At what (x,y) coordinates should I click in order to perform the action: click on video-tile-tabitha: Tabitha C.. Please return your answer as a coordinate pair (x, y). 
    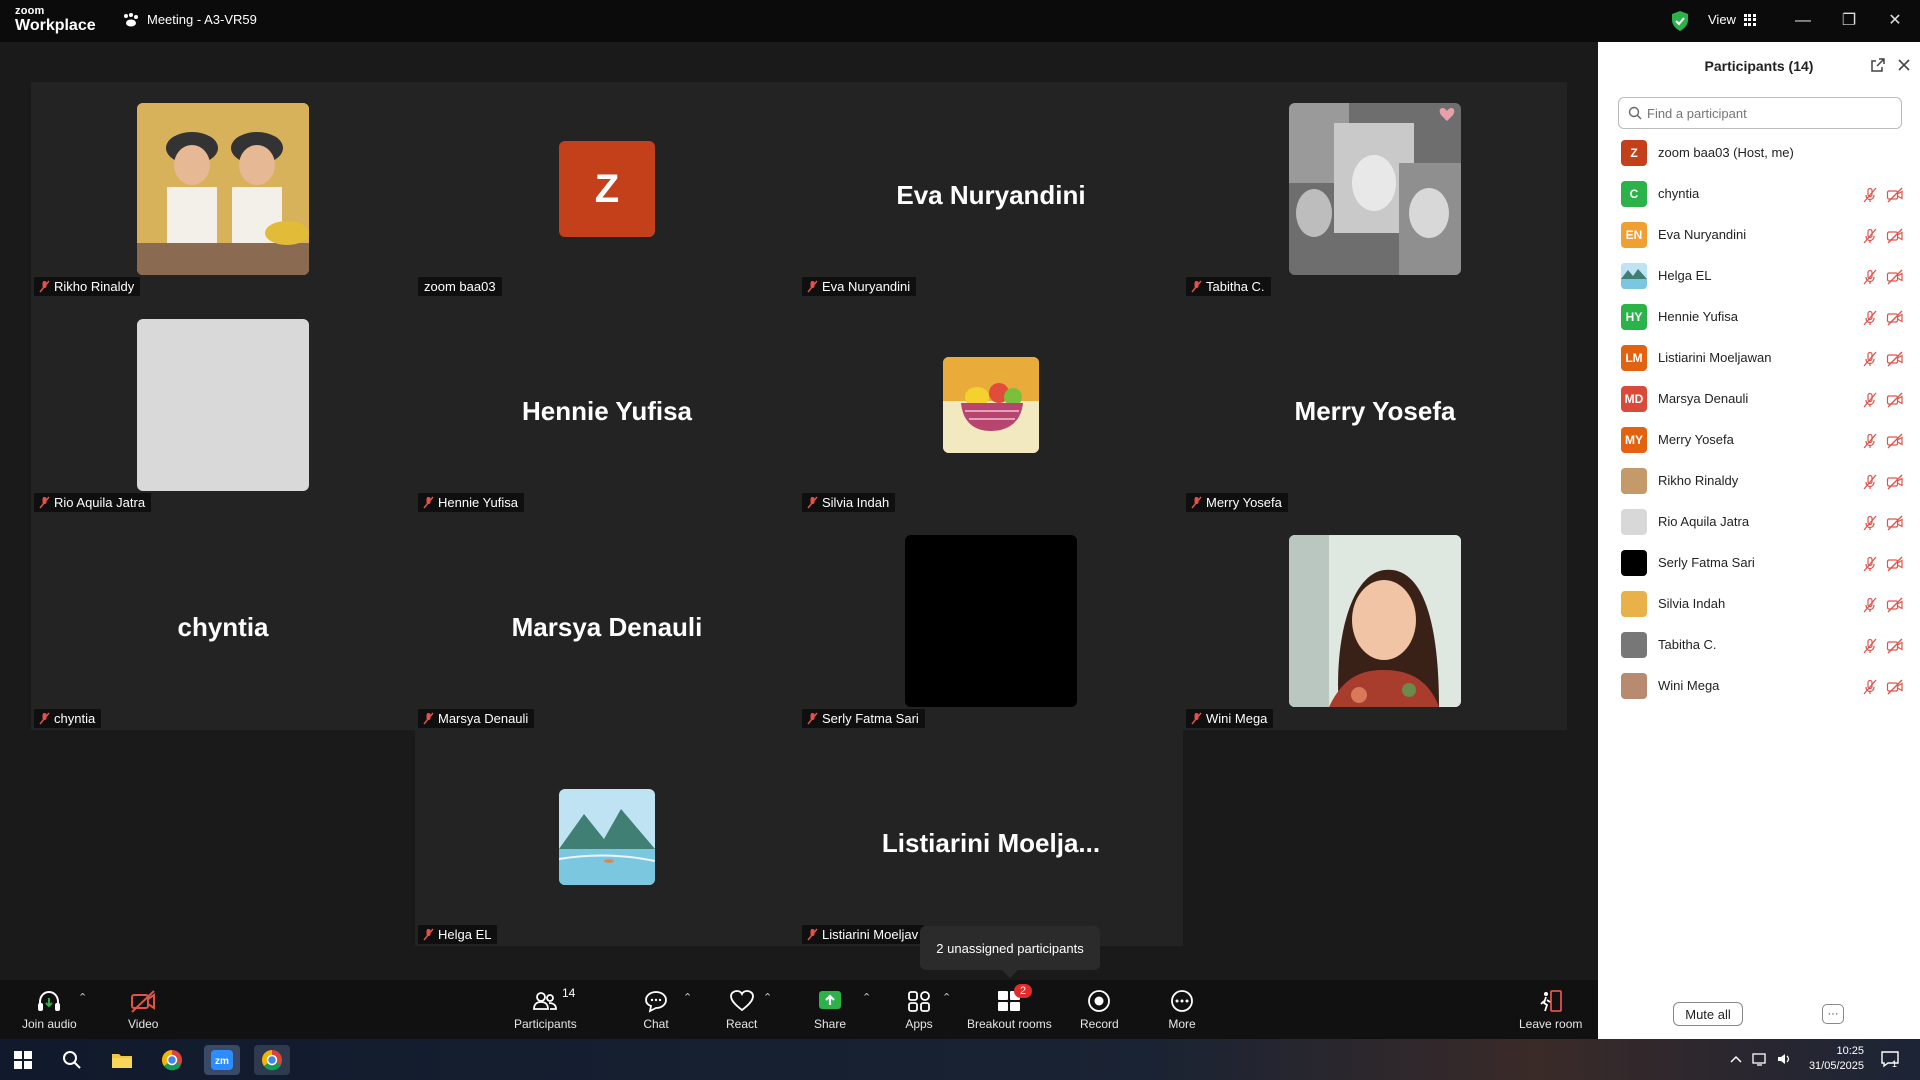
    Looking at the image, I should click on (1375, 190).